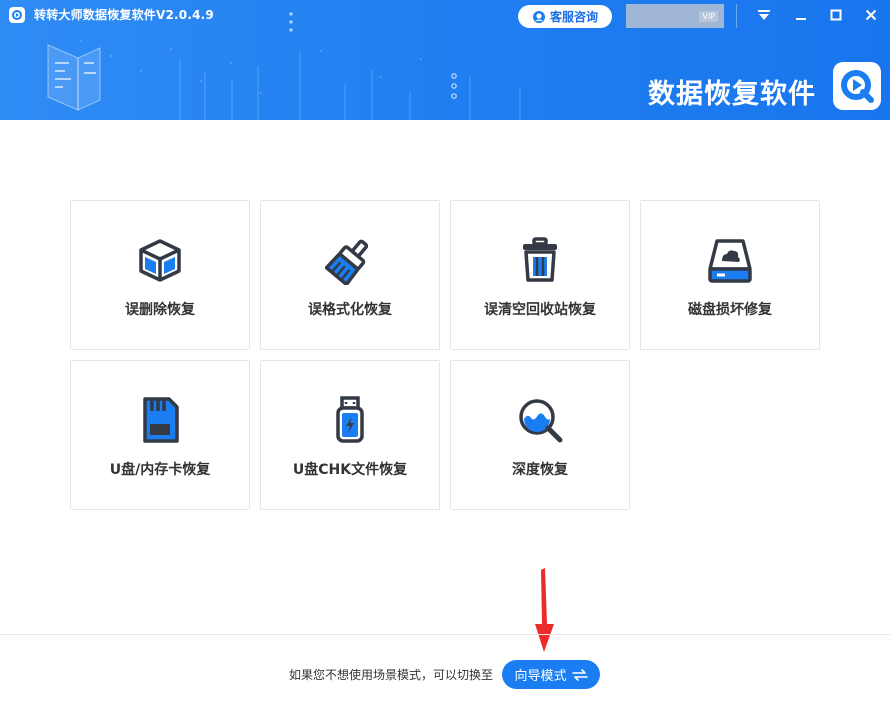 The height and width of the screenshot is (715, 890). I want to click on broom-icon, so click(347, 262).